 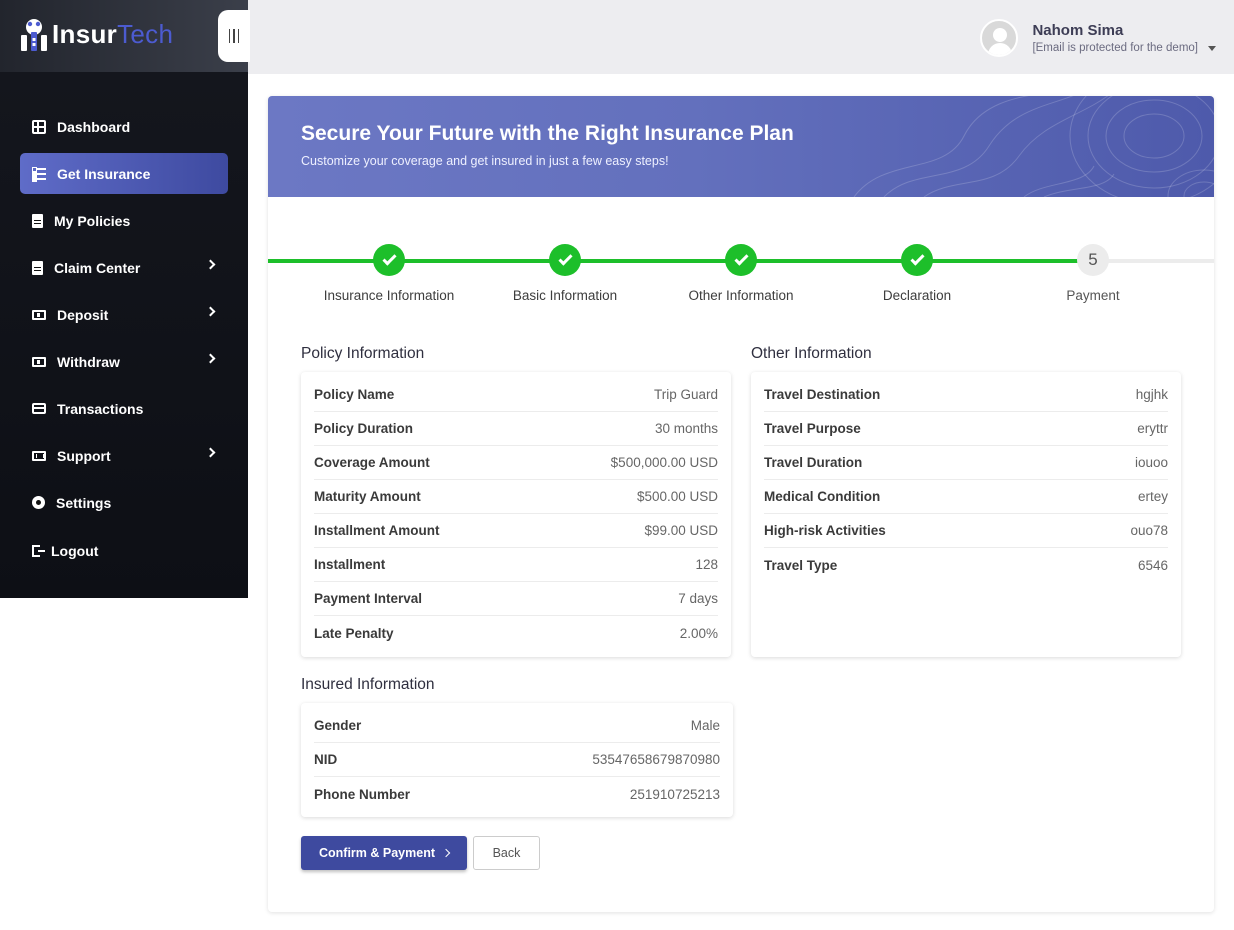 I want to click on table-row: NID 53547658679870980, so click(x=517, y=760).